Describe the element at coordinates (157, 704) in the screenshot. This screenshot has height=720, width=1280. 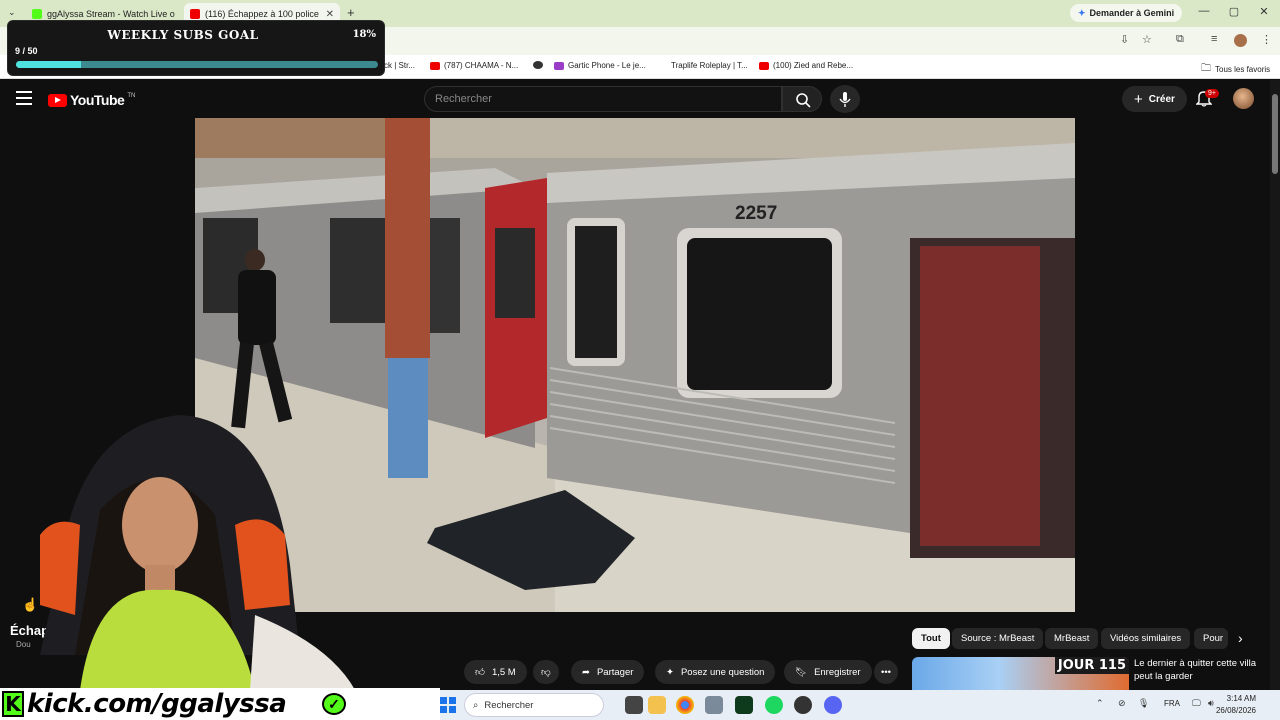
I see `kick-channel-url: kick.com/ggalyssa` at that location.